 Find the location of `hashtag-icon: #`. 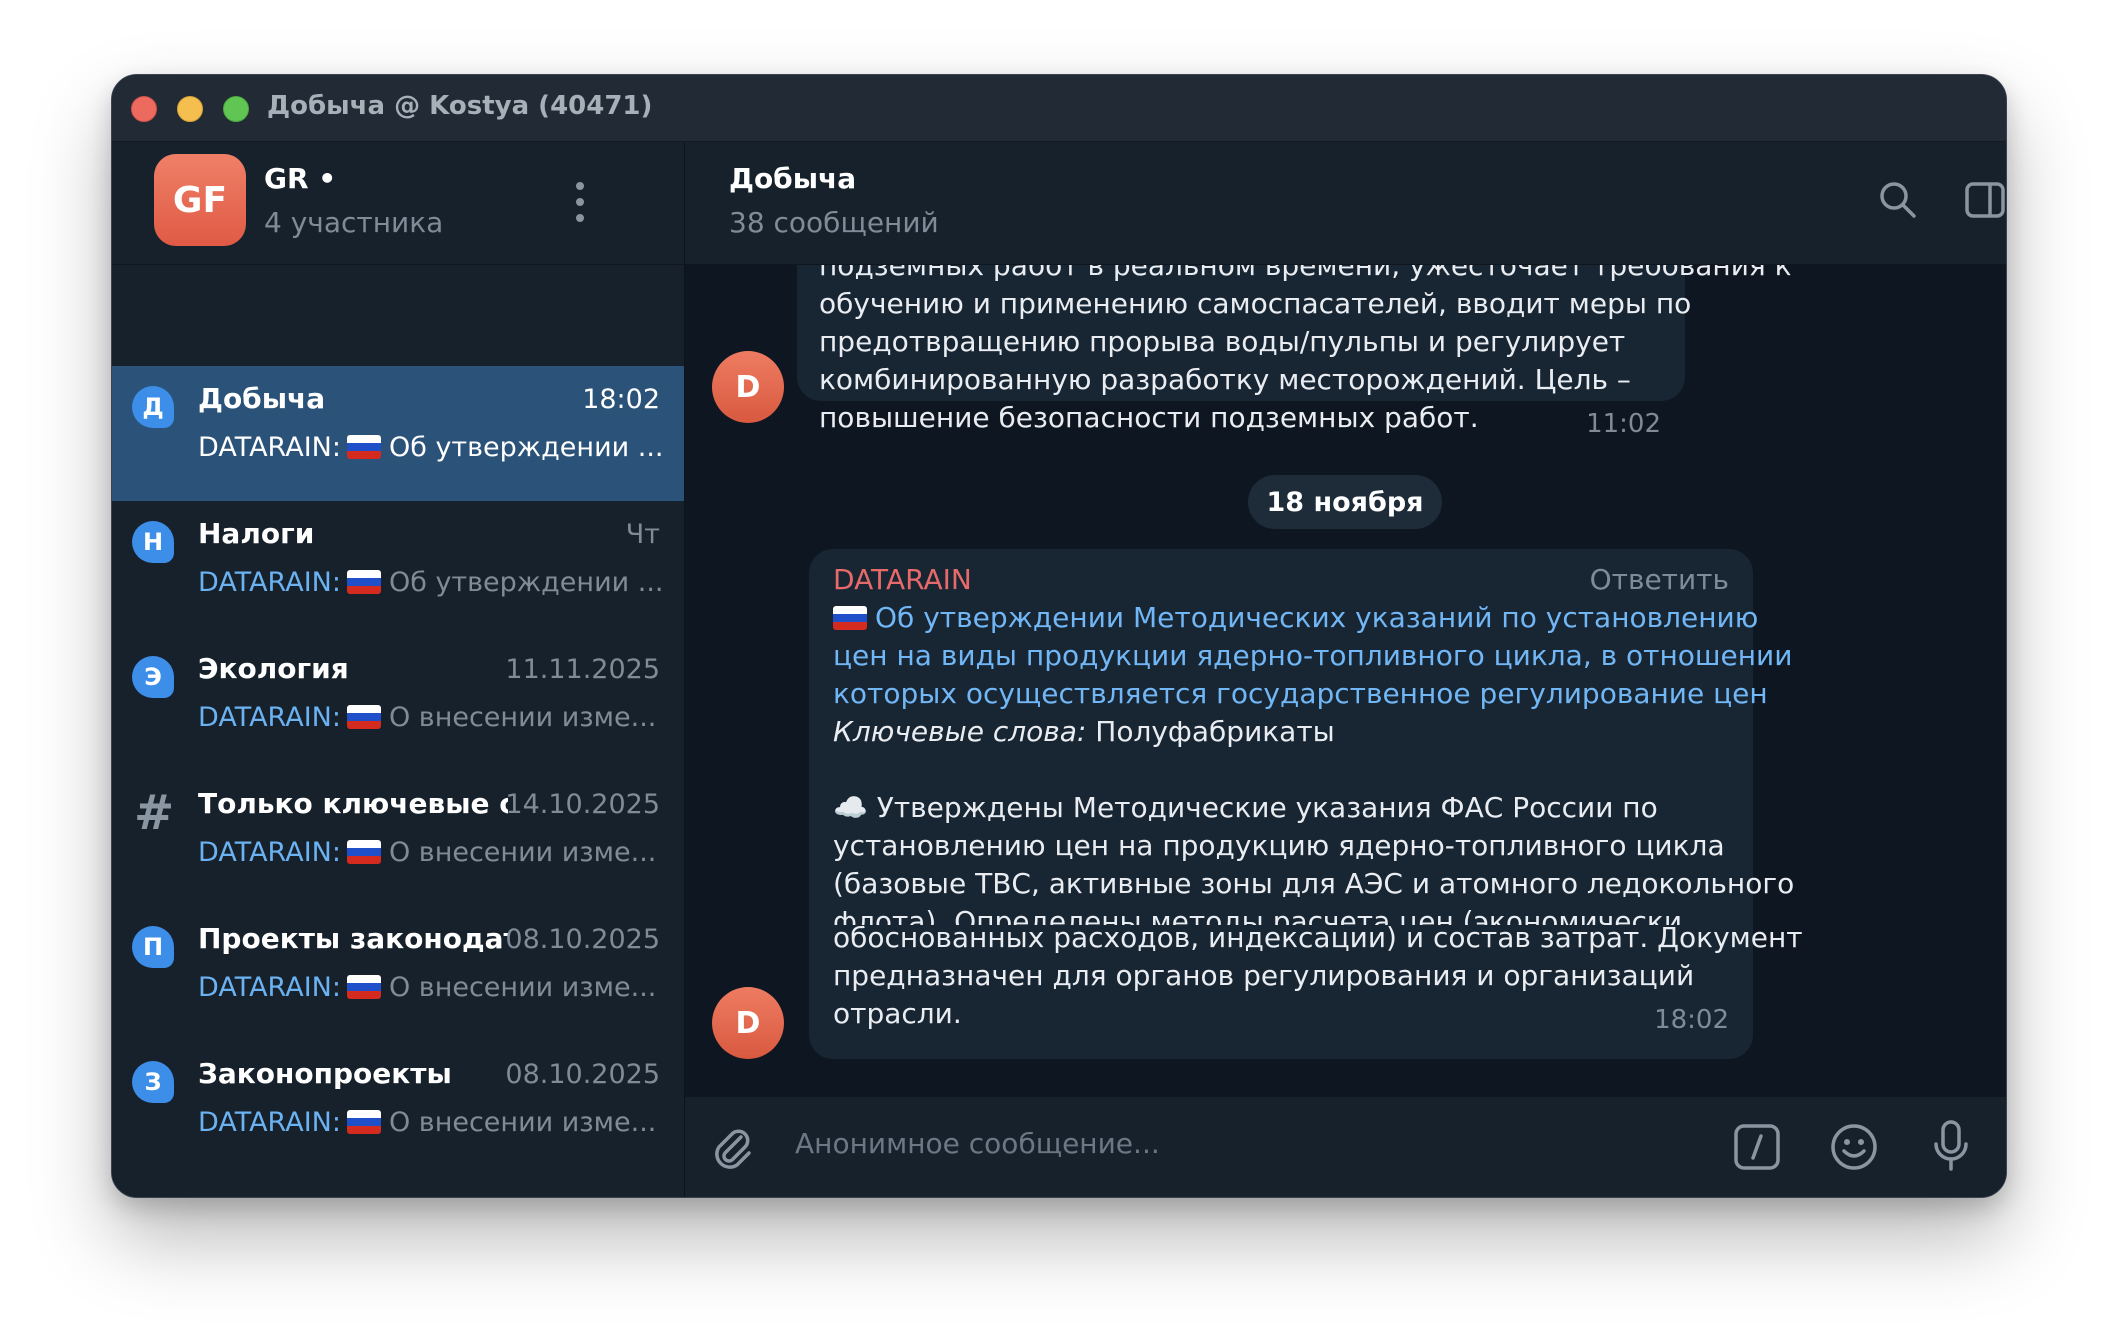

hashtag-icon: # is located at coordinates (154, 813).